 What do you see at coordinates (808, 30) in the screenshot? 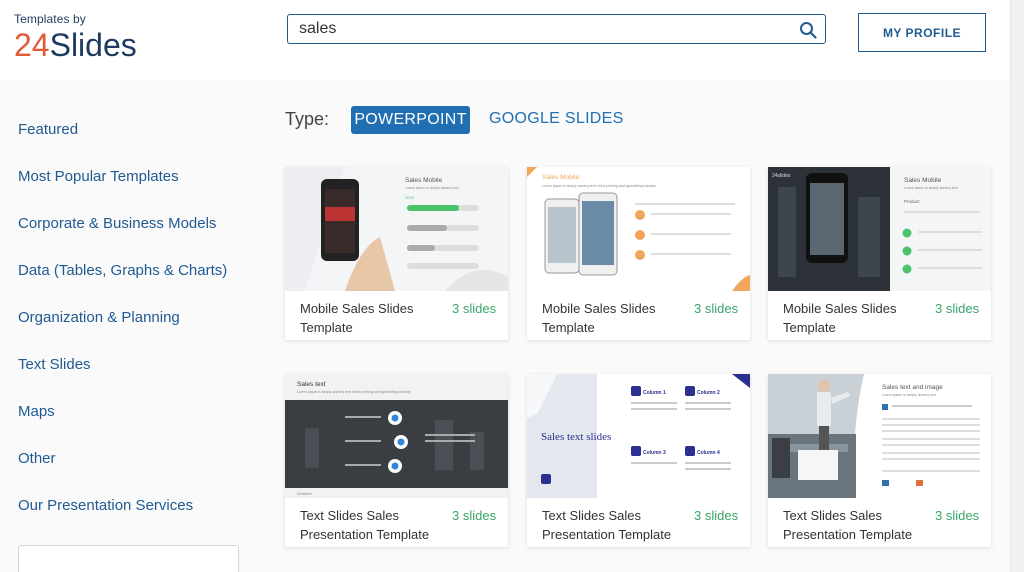
I see `search-icon` at bounding box center [808, 30].